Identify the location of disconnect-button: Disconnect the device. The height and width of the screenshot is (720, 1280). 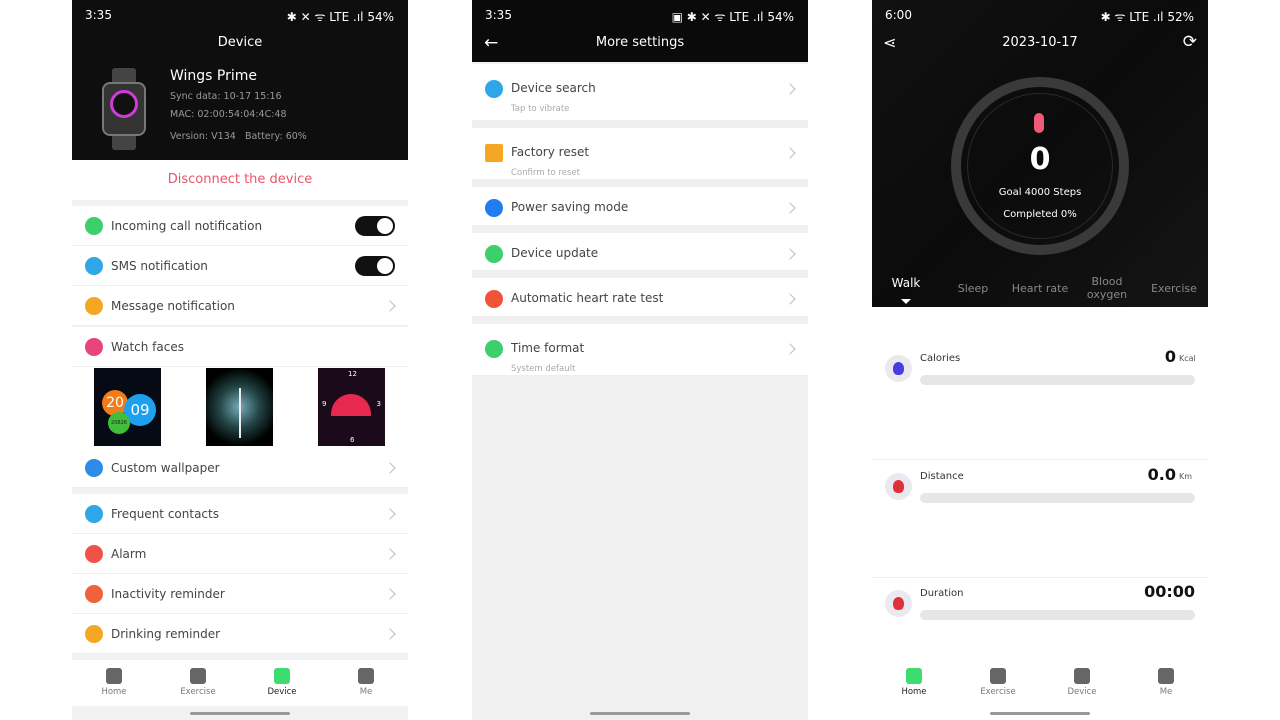
(240, 180).